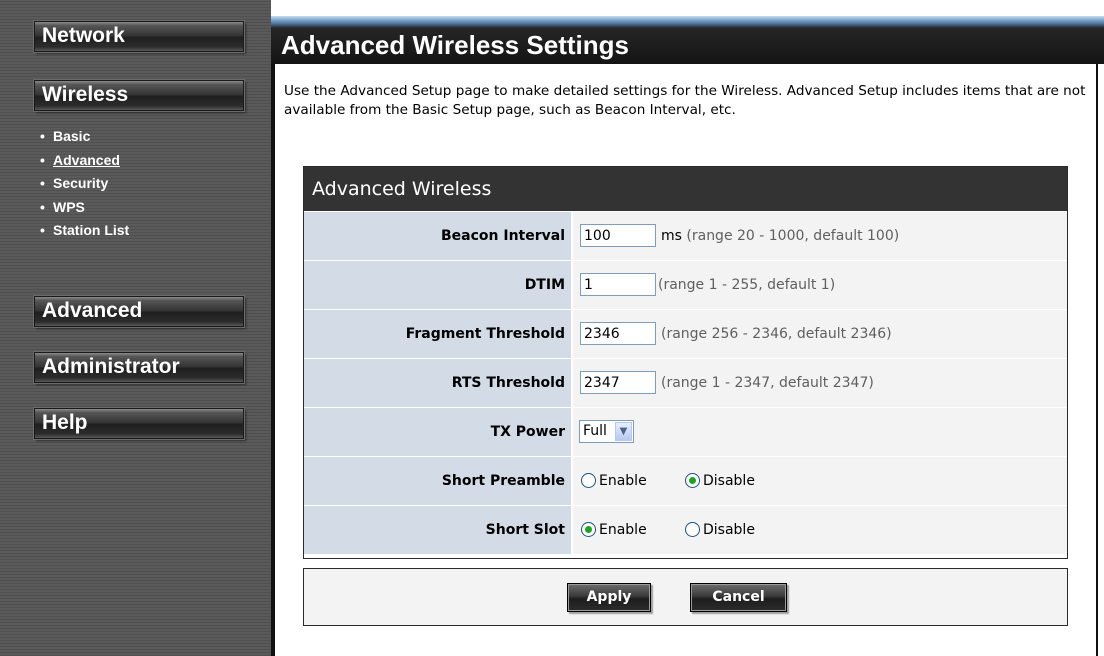  I want to click on short-slot-cell: Enable Disable, so click(820, 530).